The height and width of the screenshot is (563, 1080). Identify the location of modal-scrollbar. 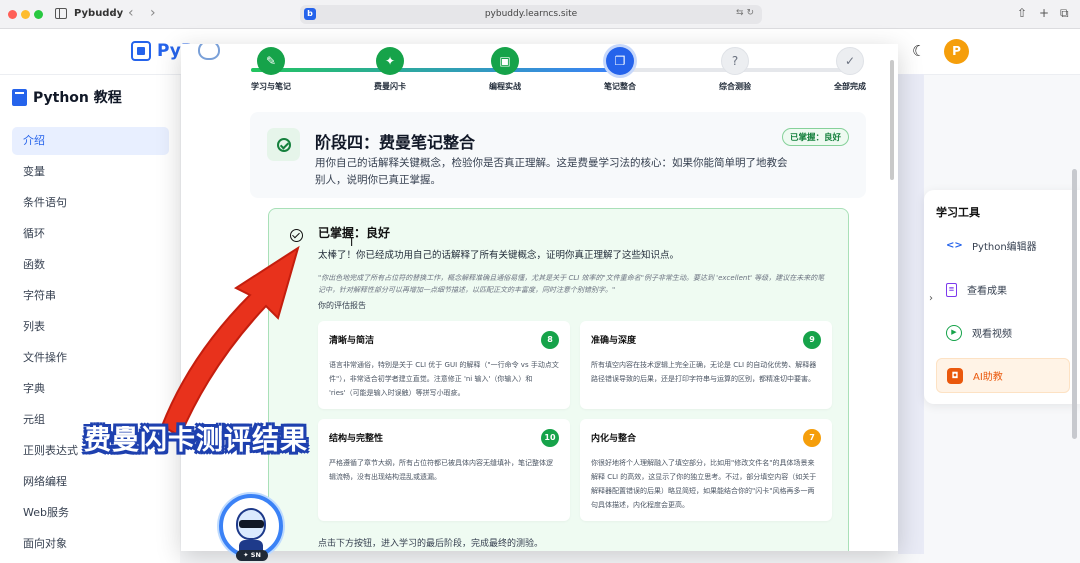
(892, 120).